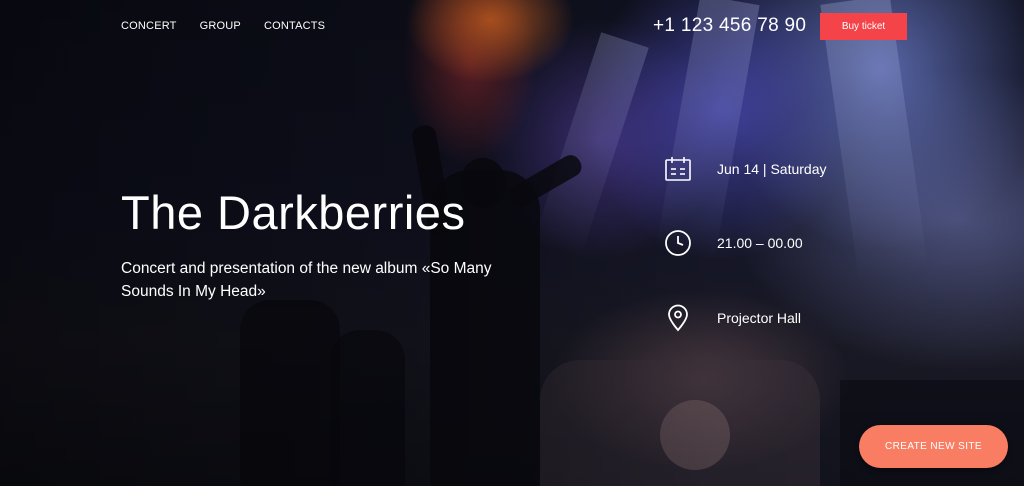 The height and width of the screenshot is (486, 1024). I want to click on event-date-text: Jun 14 | Saturday, so click(772, 169).